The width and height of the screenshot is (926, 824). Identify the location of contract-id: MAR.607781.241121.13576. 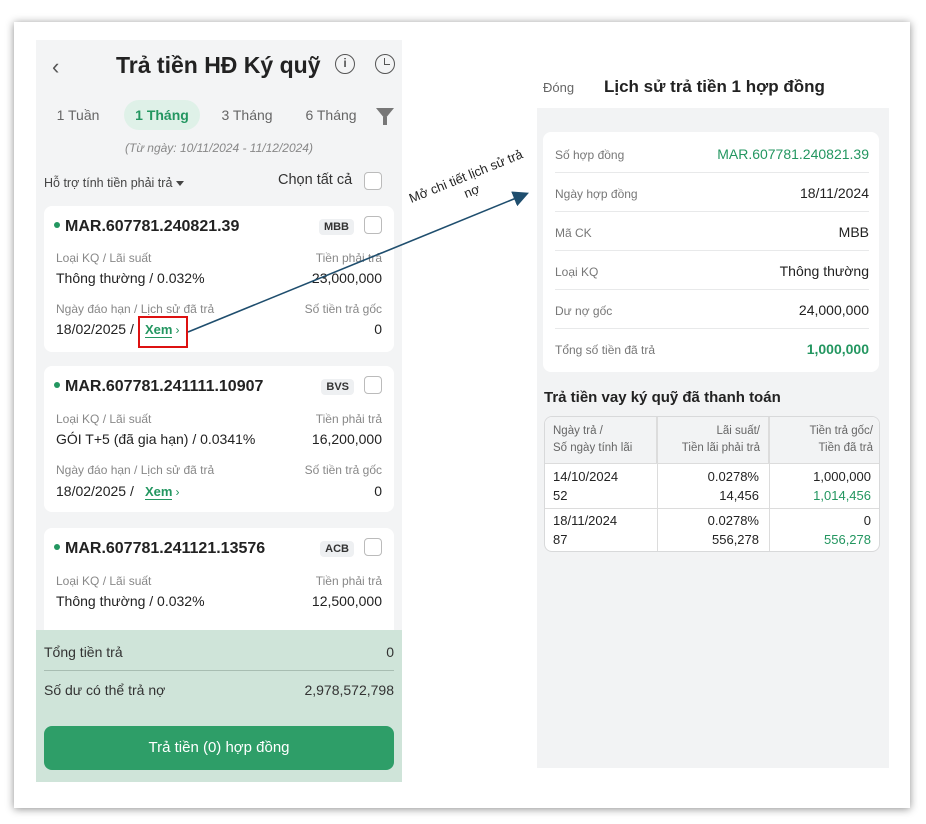
(159, 549).